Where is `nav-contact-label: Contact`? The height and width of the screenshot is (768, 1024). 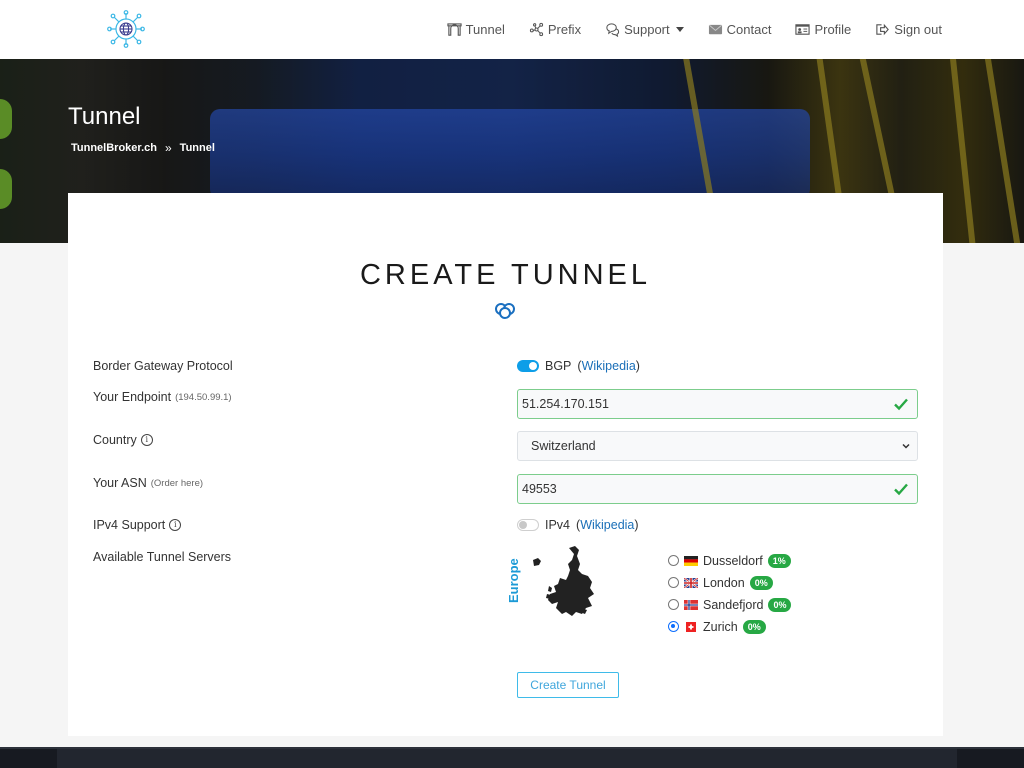 nav-contact-label: Contact is located at coordinates (749, 29).